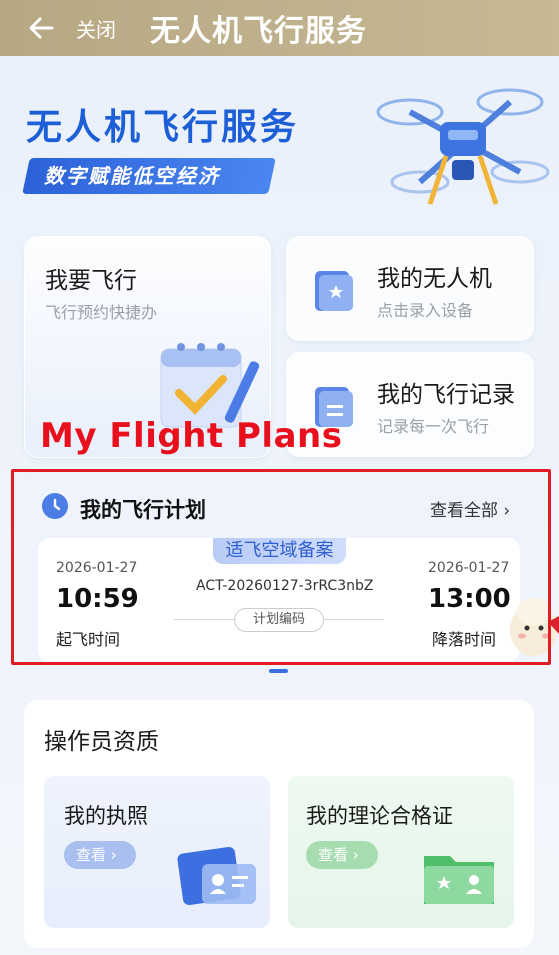 The width and height of the screenshot is (559, 955). What do you see at coordinates (41, 28) in the screenshot?
I see `back-arrow-icon` at bounding box center [41, 28].